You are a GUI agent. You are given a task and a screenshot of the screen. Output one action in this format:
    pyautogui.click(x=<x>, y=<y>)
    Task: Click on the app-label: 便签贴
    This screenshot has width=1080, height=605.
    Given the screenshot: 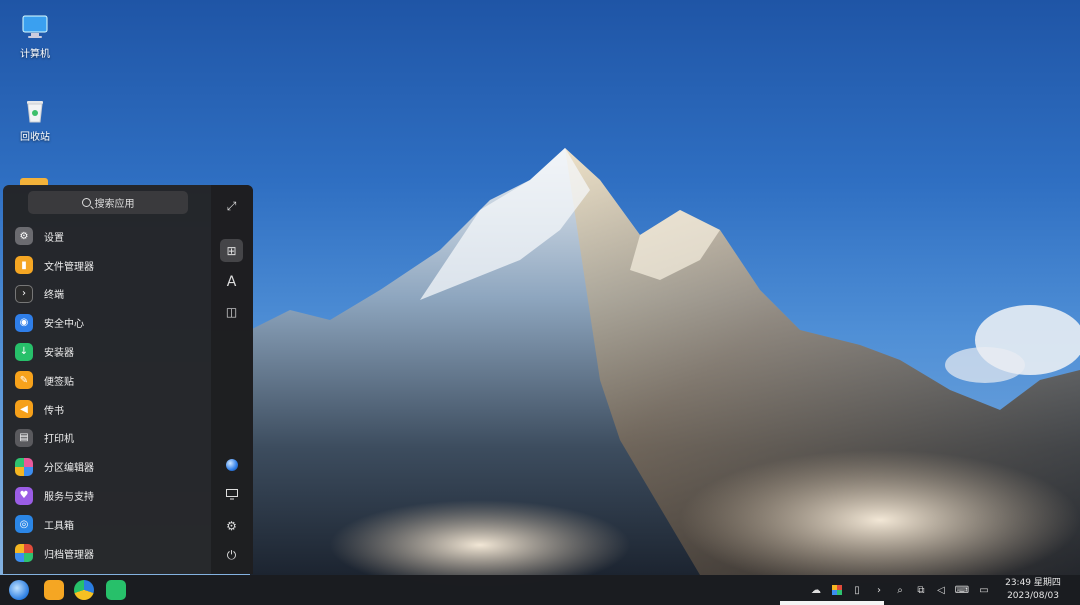 What is the action you would take?
    pyautogui.click(x=59, y=382)
    